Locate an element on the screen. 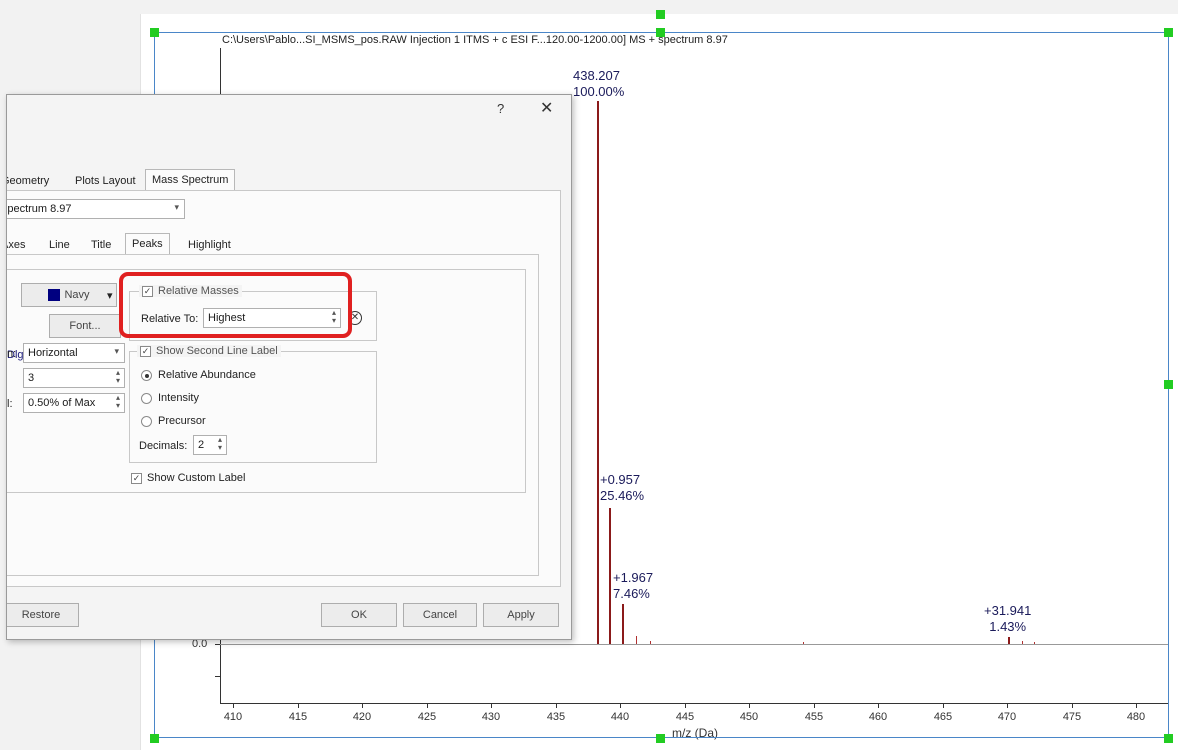 The height and width of the screenshot is (750, 1178). threshold-spinbox: 0.50% of Max ▴ ▾ is located at coordinates (74, 403).